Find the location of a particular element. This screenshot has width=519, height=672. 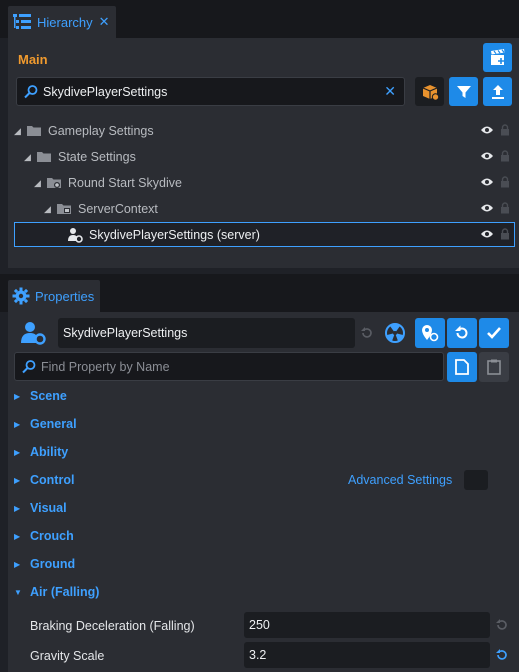

tree-item-round-start-skydive: ◢ Round Start Skydive is located at coordinates (264, 183).